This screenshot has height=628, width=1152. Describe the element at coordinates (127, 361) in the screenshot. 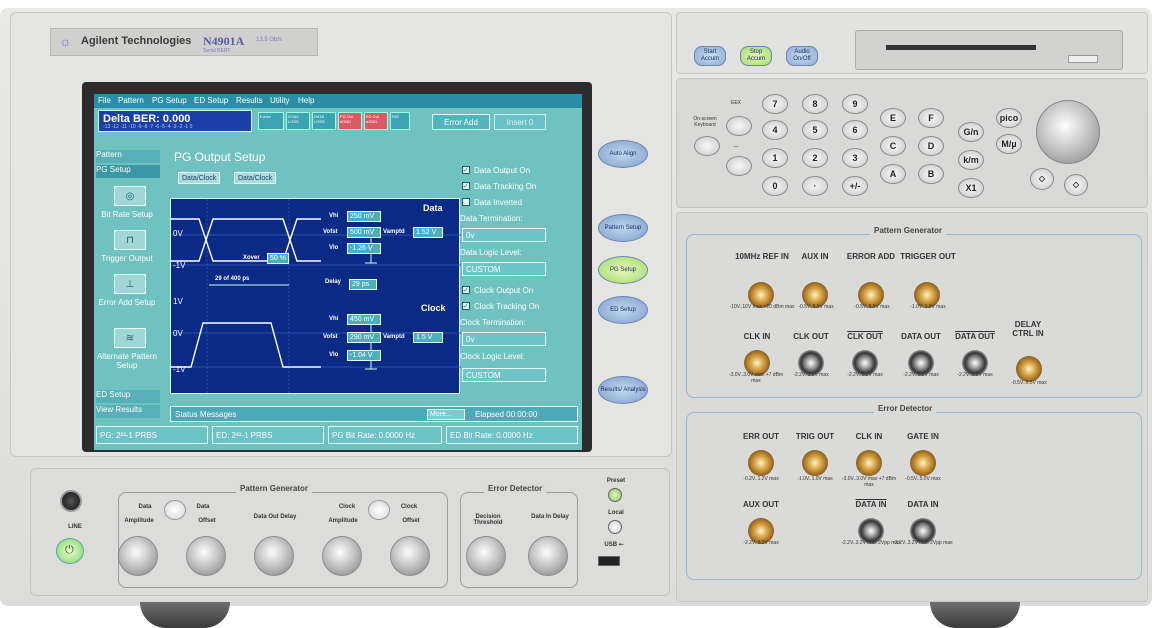

I see `sidebar-alternate-pattern-setup: Alternate Pattern Setup` at that location.